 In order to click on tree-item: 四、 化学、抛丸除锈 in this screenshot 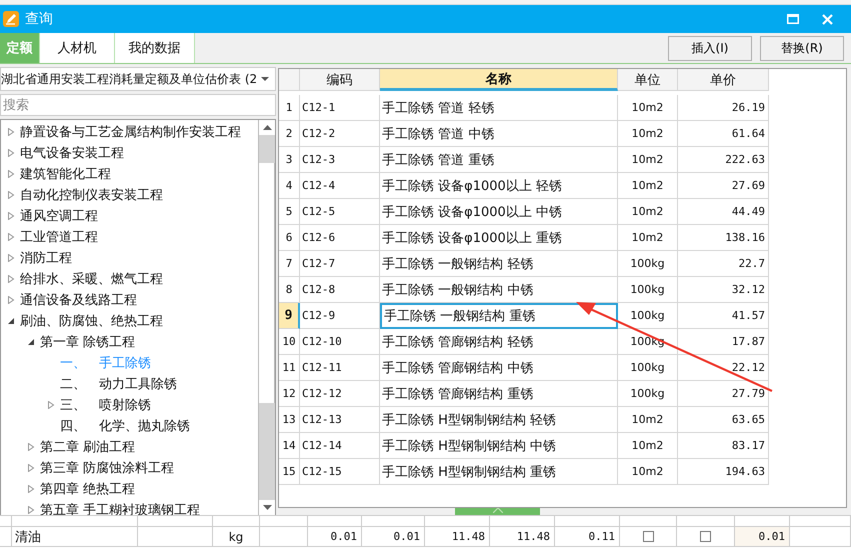, I will do `click(125, 425)`.